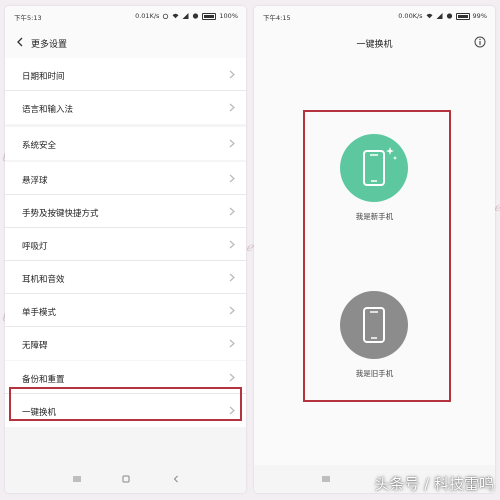 This screenshot has width=500, height=500. What do you see at coordinates (43, 380) in the screenshot?
I see `settings-item-label: 备份和重置` at bounding box center [43, 380].